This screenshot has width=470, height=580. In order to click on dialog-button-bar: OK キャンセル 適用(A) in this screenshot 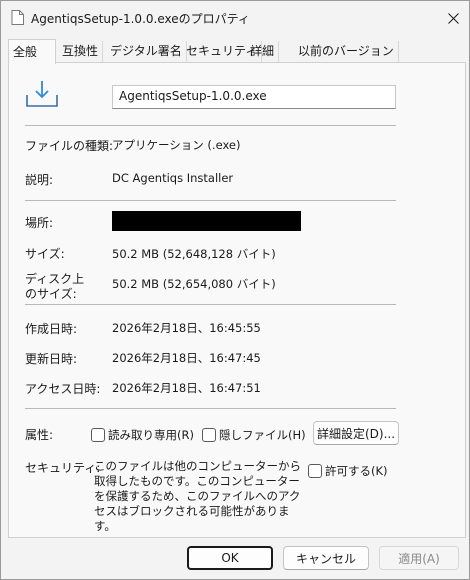, I will do `click(235, 558)`.